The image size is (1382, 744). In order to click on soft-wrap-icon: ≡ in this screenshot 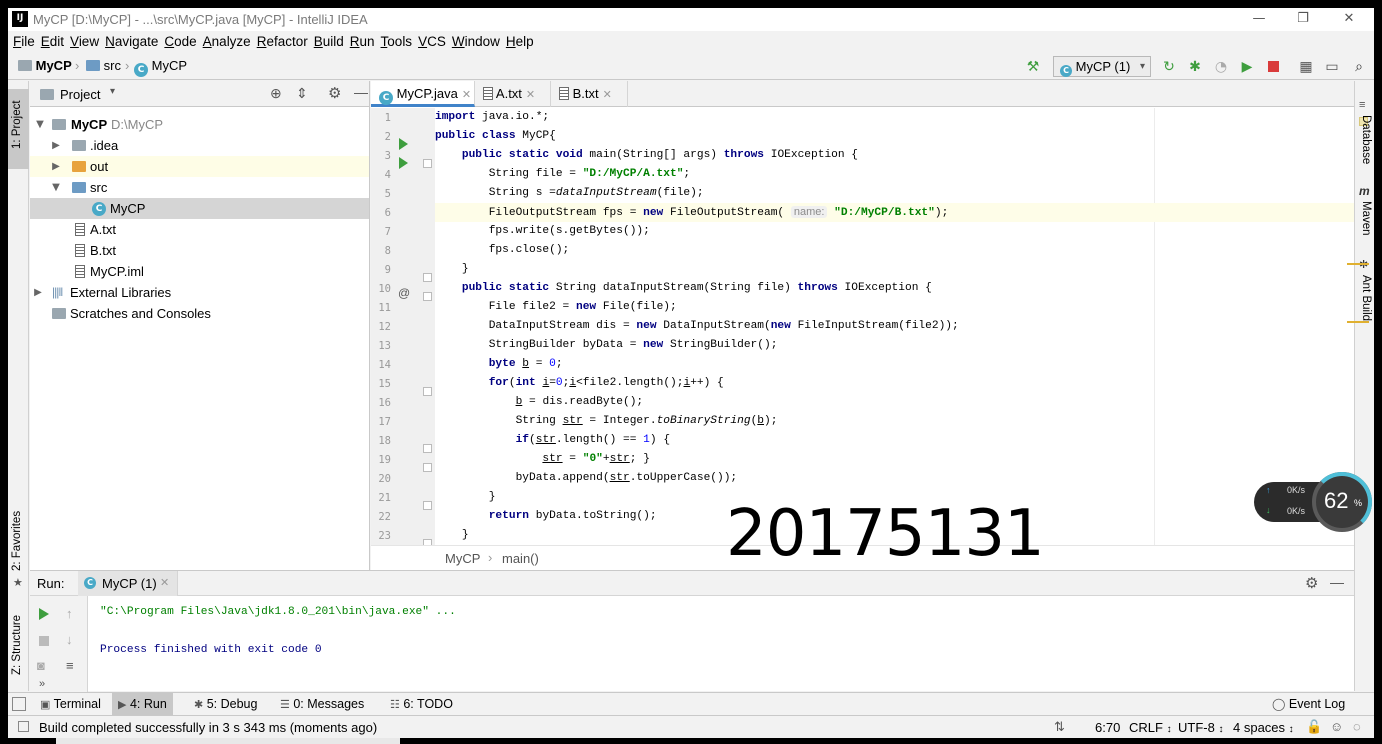, I will do `click(70, 665)`.